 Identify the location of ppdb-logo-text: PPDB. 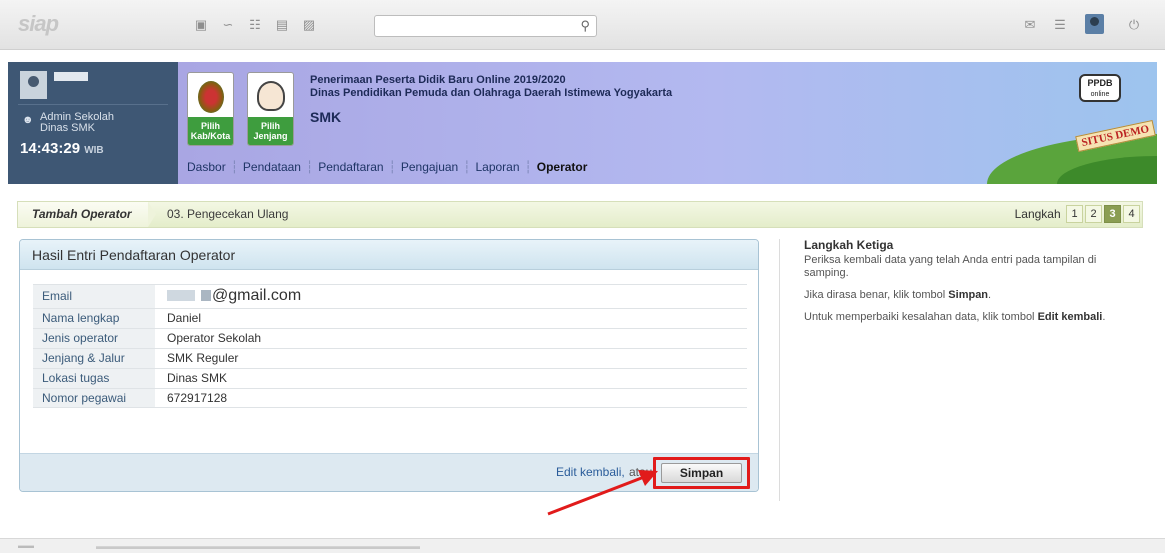
(1100, 83).